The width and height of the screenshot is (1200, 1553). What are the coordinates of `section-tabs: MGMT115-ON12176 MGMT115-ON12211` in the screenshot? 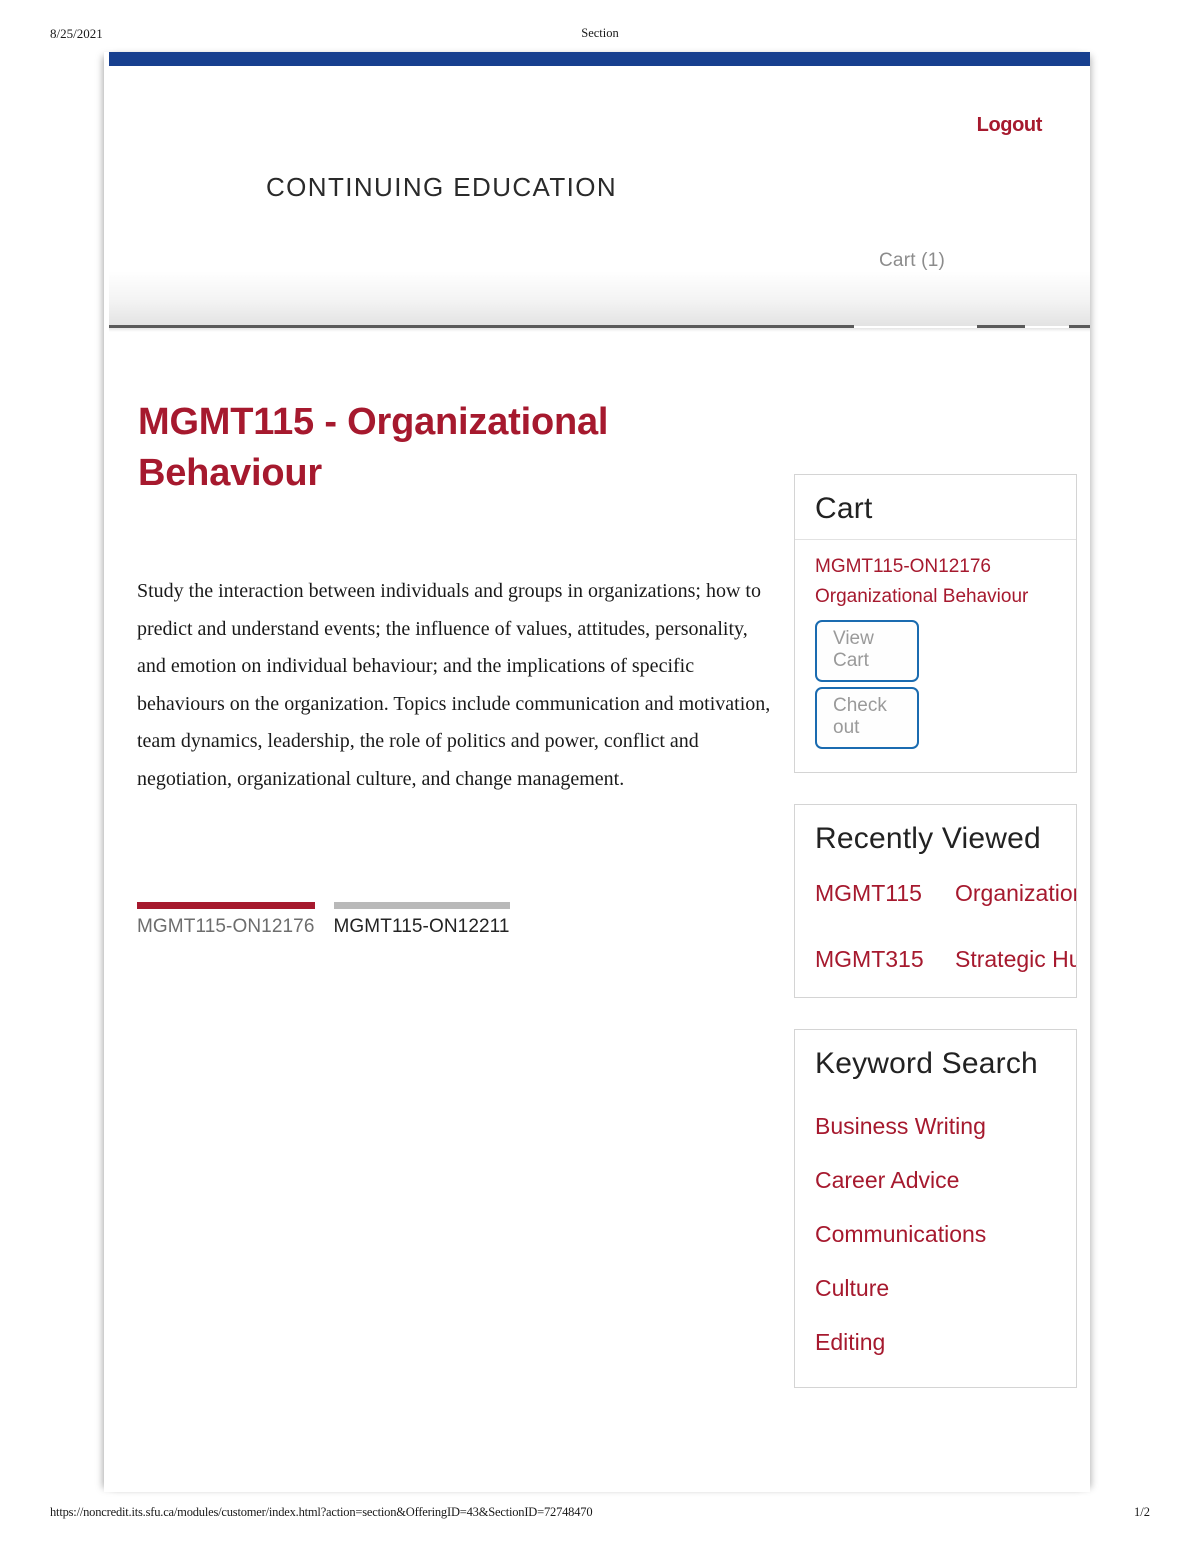 It's located at (323, 920).